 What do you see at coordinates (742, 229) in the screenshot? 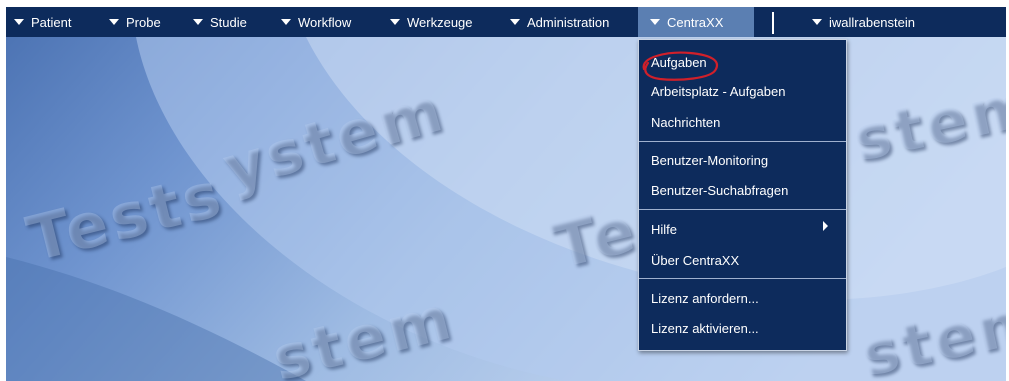
I see `menu-item-hilfe: Hilfe` at bounding box center [742, 229].